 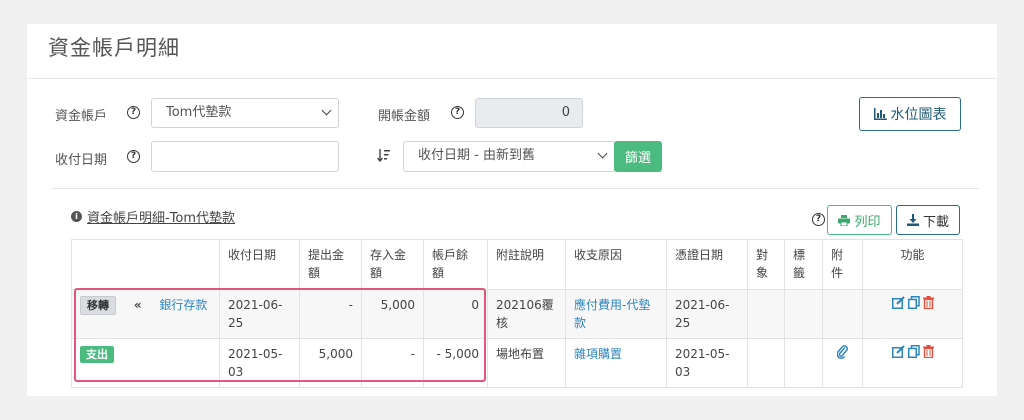 I want to click on balance-cell: - 5,000, so click(x=455, y=363).